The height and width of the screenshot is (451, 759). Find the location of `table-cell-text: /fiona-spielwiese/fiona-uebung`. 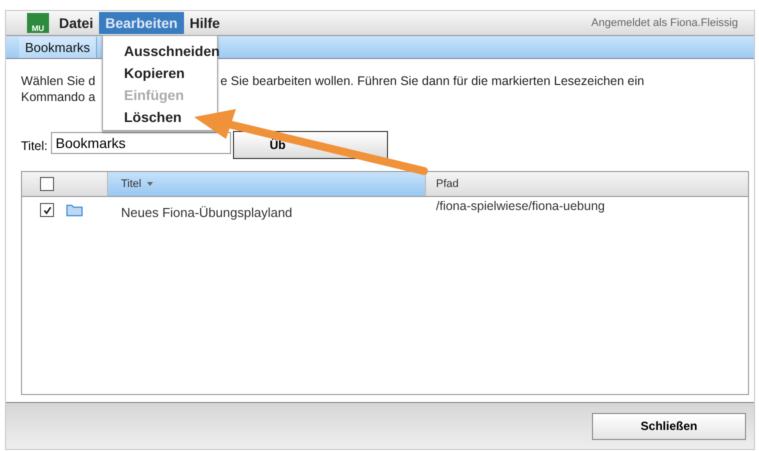

table-cell-text: /fiona-spielwiese/fiona-uebung is located at coordinates (520, 205).